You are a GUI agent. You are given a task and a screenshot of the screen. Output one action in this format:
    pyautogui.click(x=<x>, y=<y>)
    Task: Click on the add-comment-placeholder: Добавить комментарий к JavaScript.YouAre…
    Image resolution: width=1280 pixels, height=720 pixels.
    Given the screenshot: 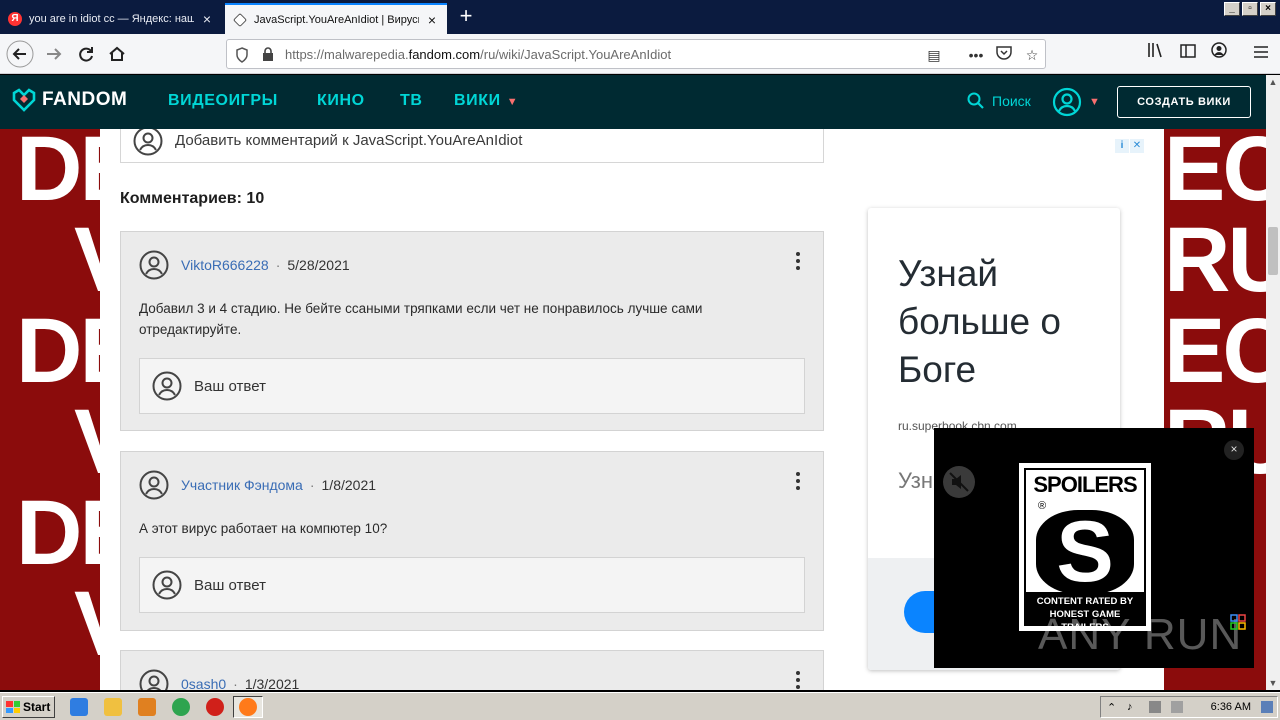 What is the action you would take?
    pyautogui.click(x=349, y=140)
    